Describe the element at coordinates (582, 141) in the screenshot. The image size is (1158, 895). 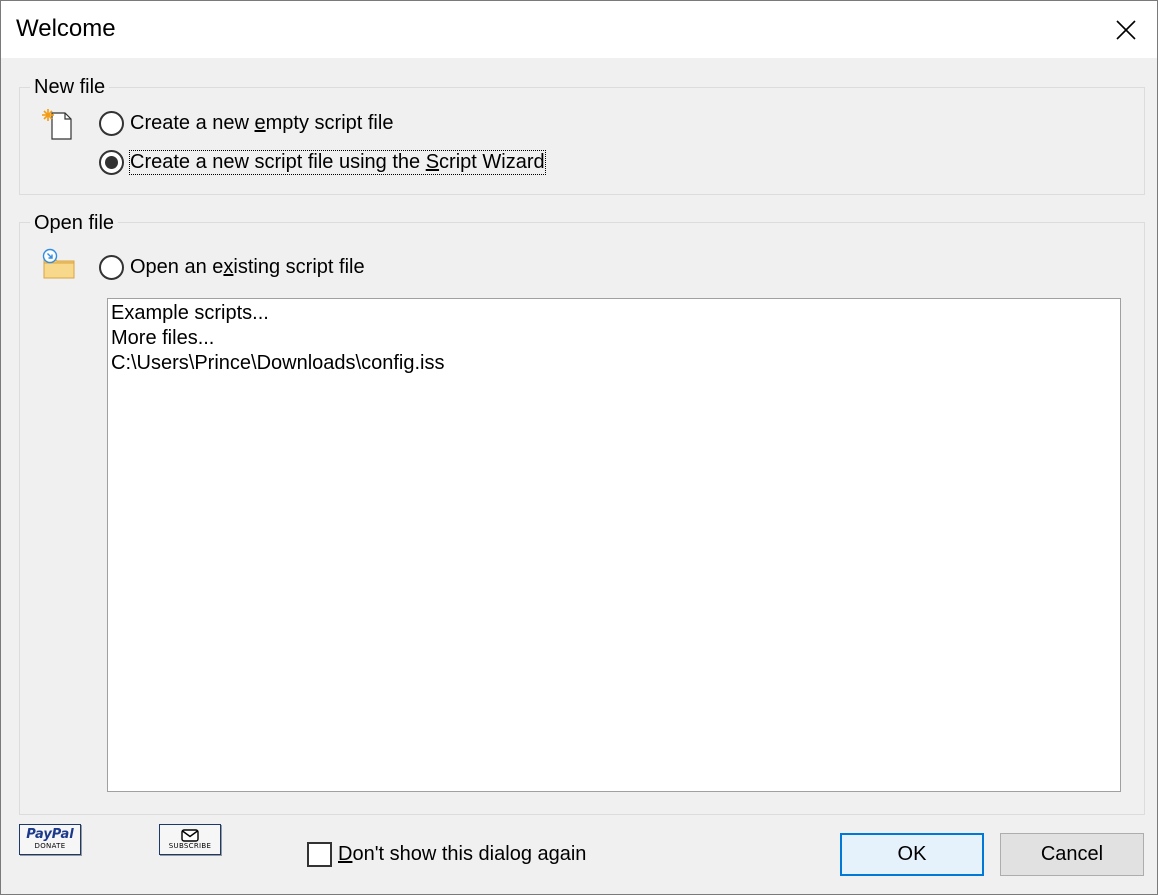
I see `new-file-group` at that location.